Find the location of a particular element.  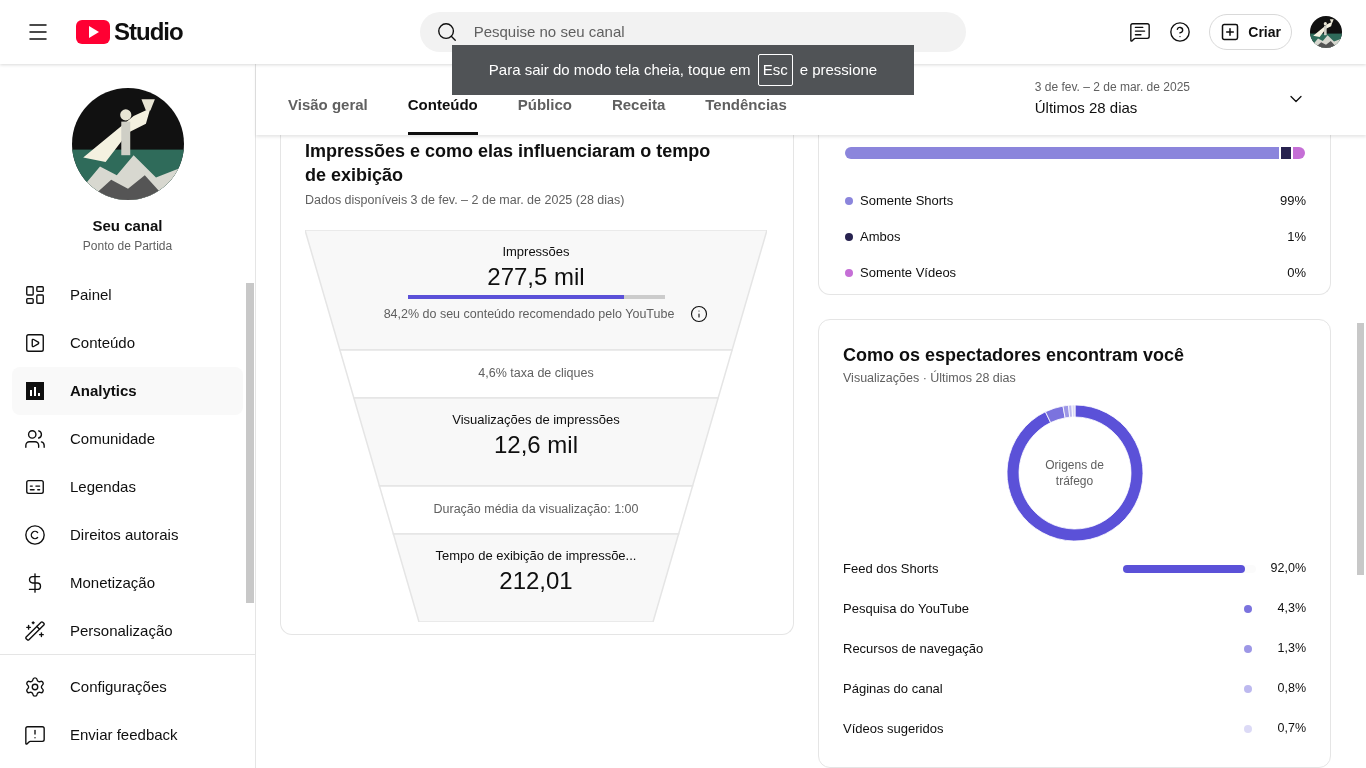

help-icon is located at coordinates (1180, 32).